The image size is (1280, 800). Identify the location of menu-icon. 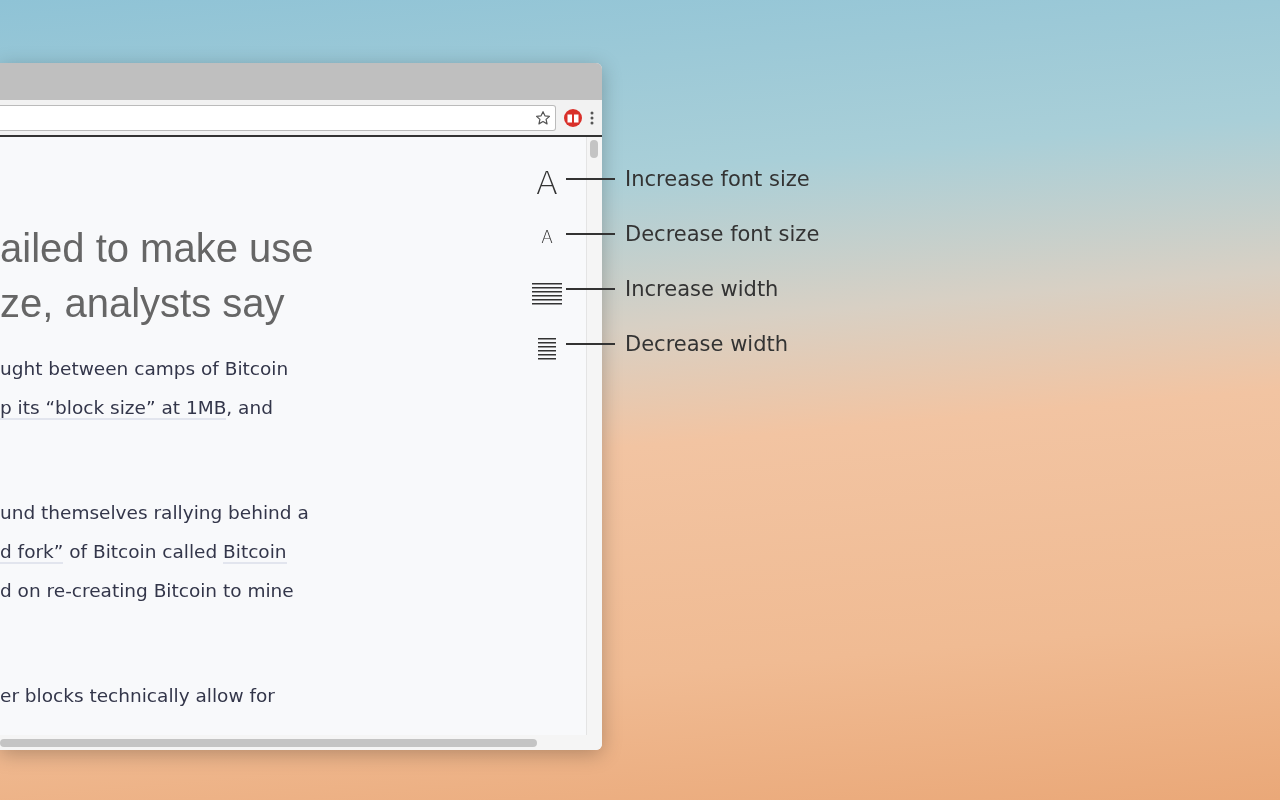
(592, 117).